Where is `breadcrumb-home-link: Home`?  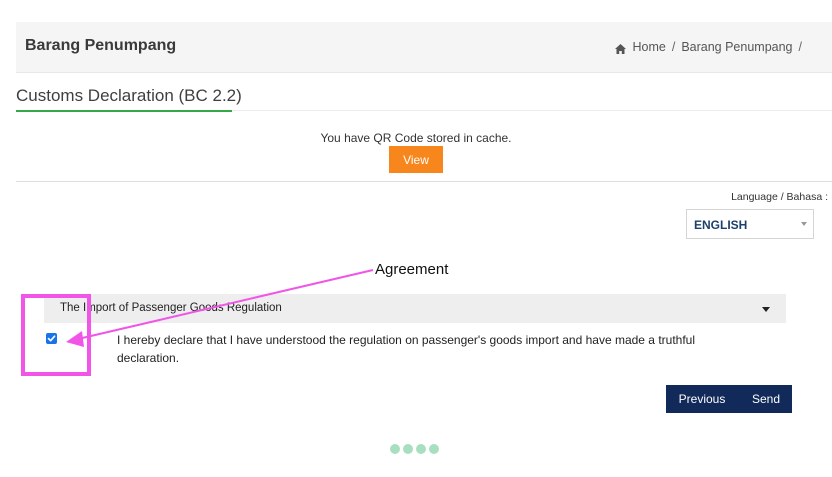
breadcrumb-home-link: Home is located at coordinates (648, 47).